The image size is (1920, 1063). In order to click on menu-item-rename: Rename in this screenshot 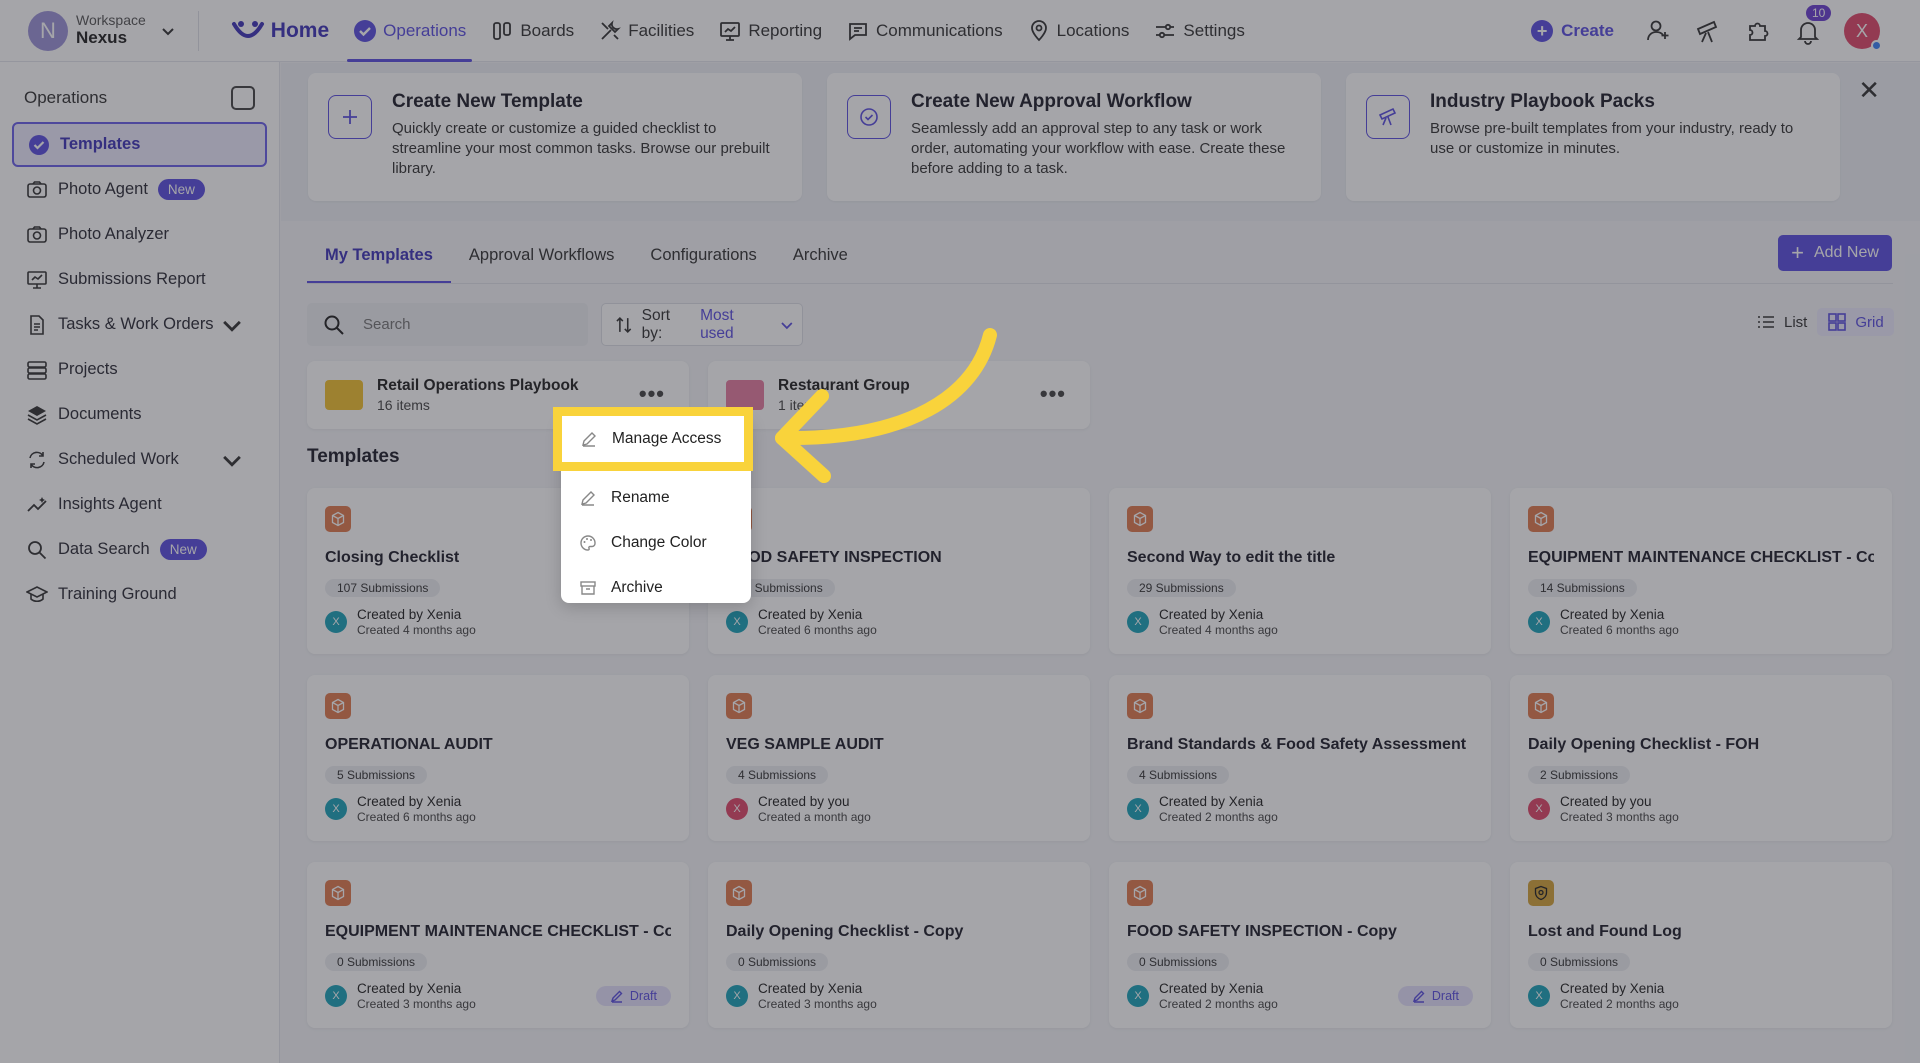, I will do `click(656, 497)`.